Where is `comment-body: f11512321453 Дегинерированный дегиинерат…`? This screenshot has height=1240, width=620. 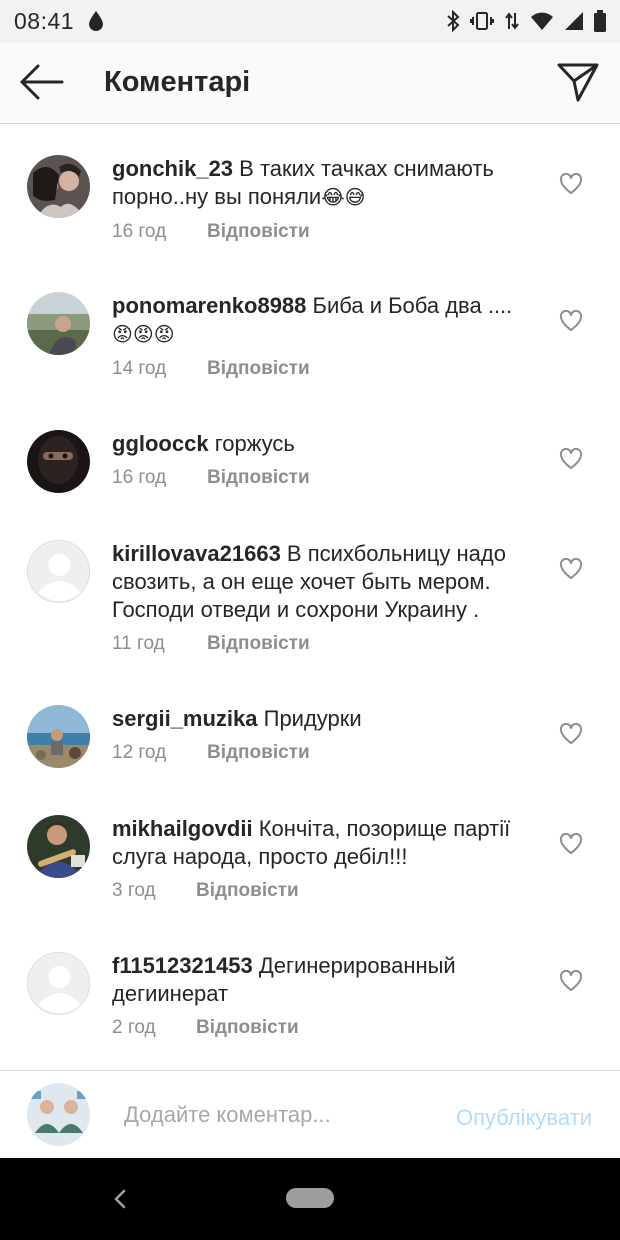
comment-body: f11512321453 Дегинерированный дегиинерат… is located at coordinates (327, 995).